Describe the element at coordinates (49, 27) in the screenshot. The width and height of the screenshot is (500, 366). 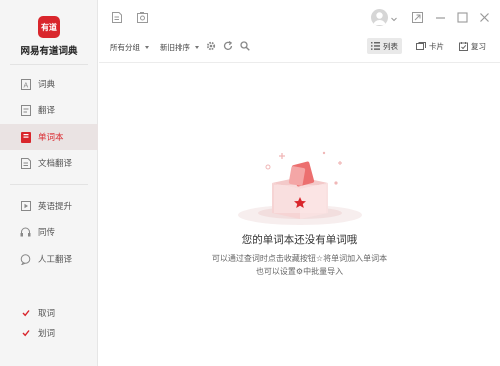
I see `app-logo: 有道` at that location.